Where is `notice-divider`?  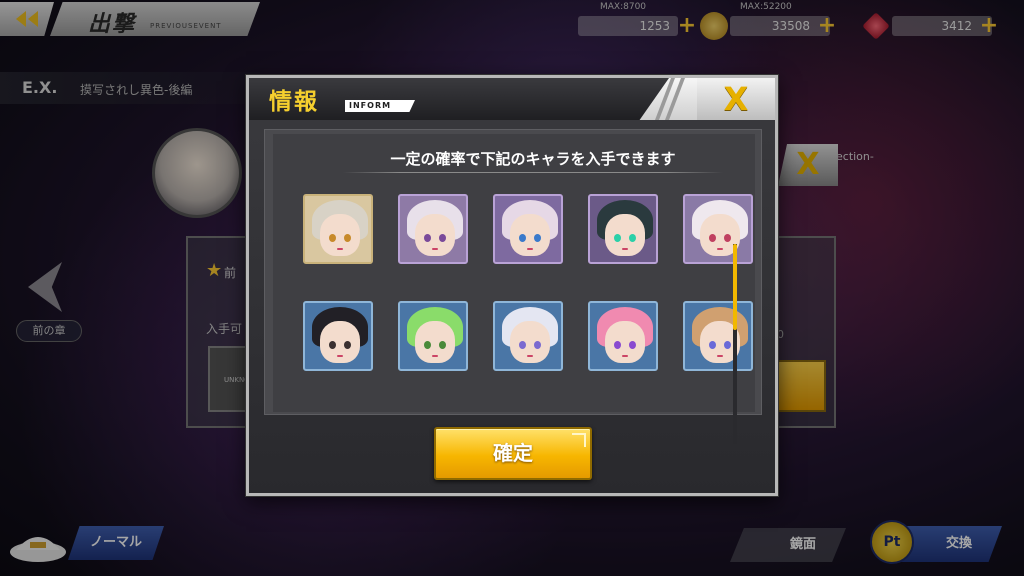
notice-divider is located at coordinates (533, 172).